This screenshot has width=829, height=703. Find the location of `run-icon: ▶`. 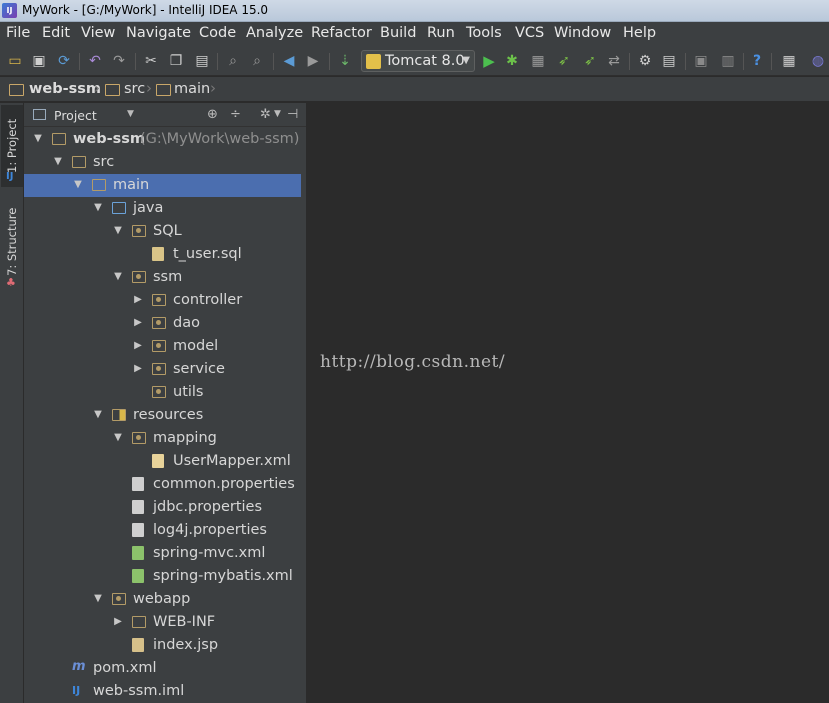

run-icon: ▶ is located at coordinates (489, 61).